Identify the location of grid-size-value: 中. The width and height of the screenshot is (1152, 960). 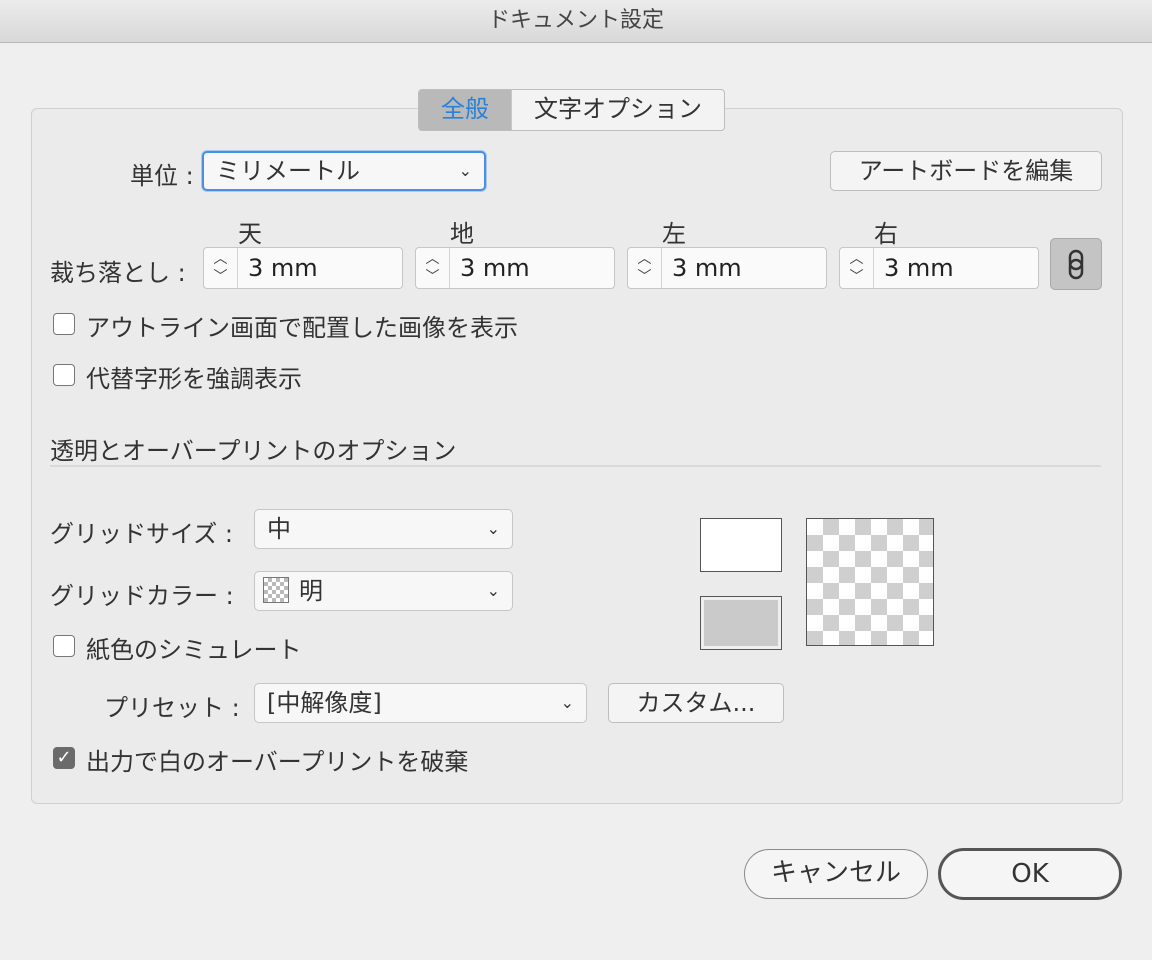
(279, 529).